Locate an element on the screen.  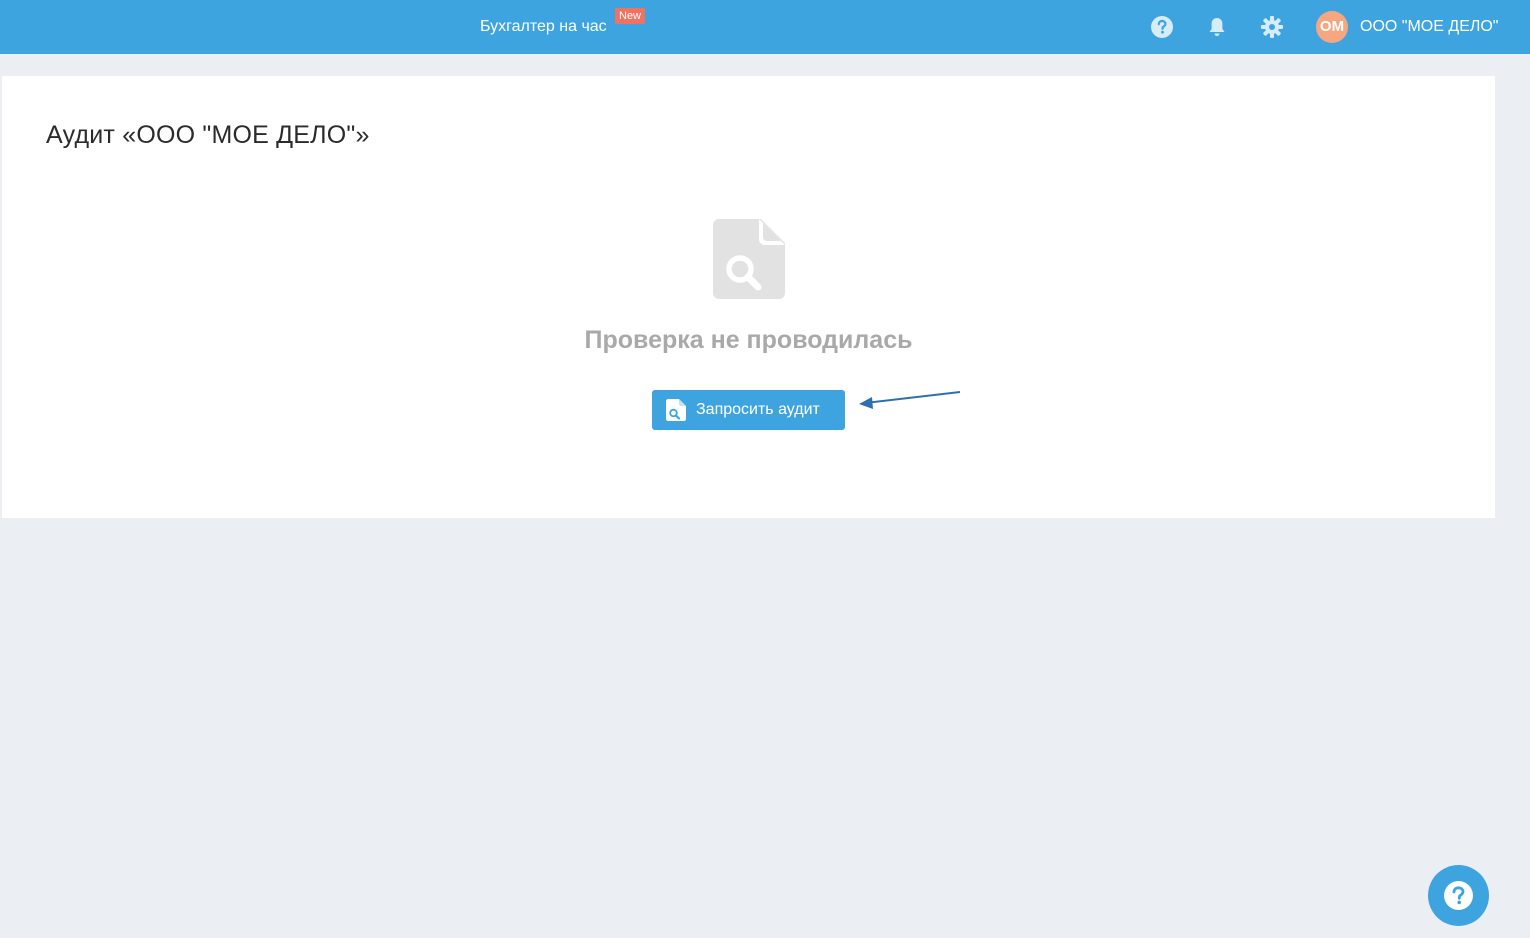
empty-state-message: Проверка не проводилась is located at coordinates (748, 340).